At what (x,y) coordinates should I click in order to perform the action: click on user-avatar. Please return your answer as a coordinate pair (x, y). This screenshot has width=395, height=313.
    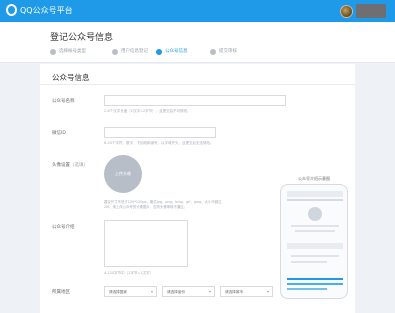
    Looking at the image, I should click on (346, 11).